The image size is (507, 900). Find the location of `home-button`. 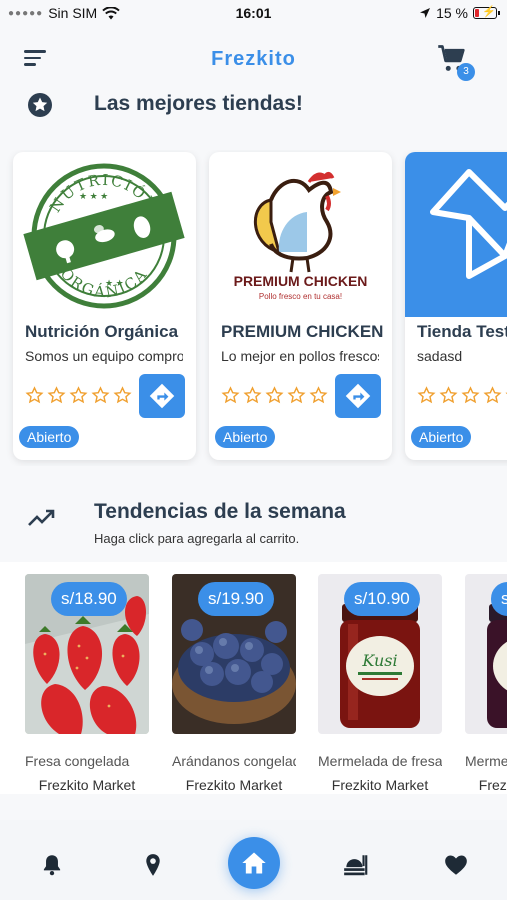

home-button is located at coordinates (254, 863).